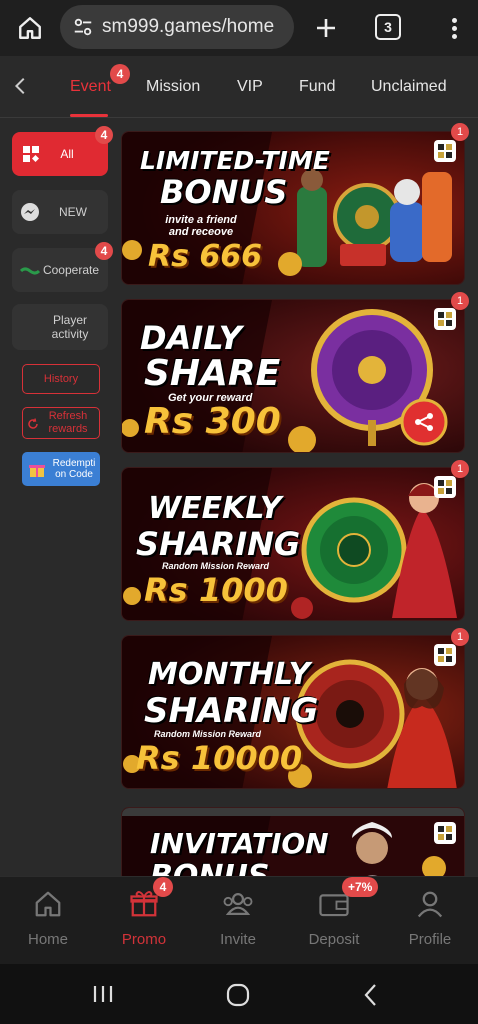  Describe the element at coordinates (235, 160) in the screenshot. I see `banner-title-line1: LIMITED-TIME` at that location.